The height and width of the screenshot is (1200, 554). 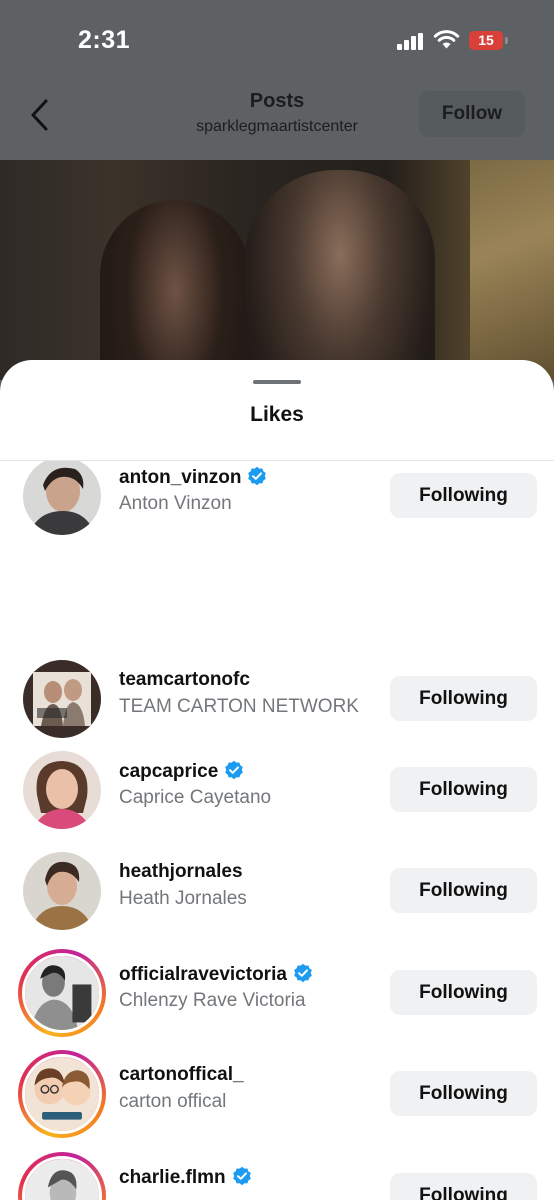 What do you see at coordinates (277, 382) in the screenshot?
I see `sheet-grabber` at bounding box center [277, 382].